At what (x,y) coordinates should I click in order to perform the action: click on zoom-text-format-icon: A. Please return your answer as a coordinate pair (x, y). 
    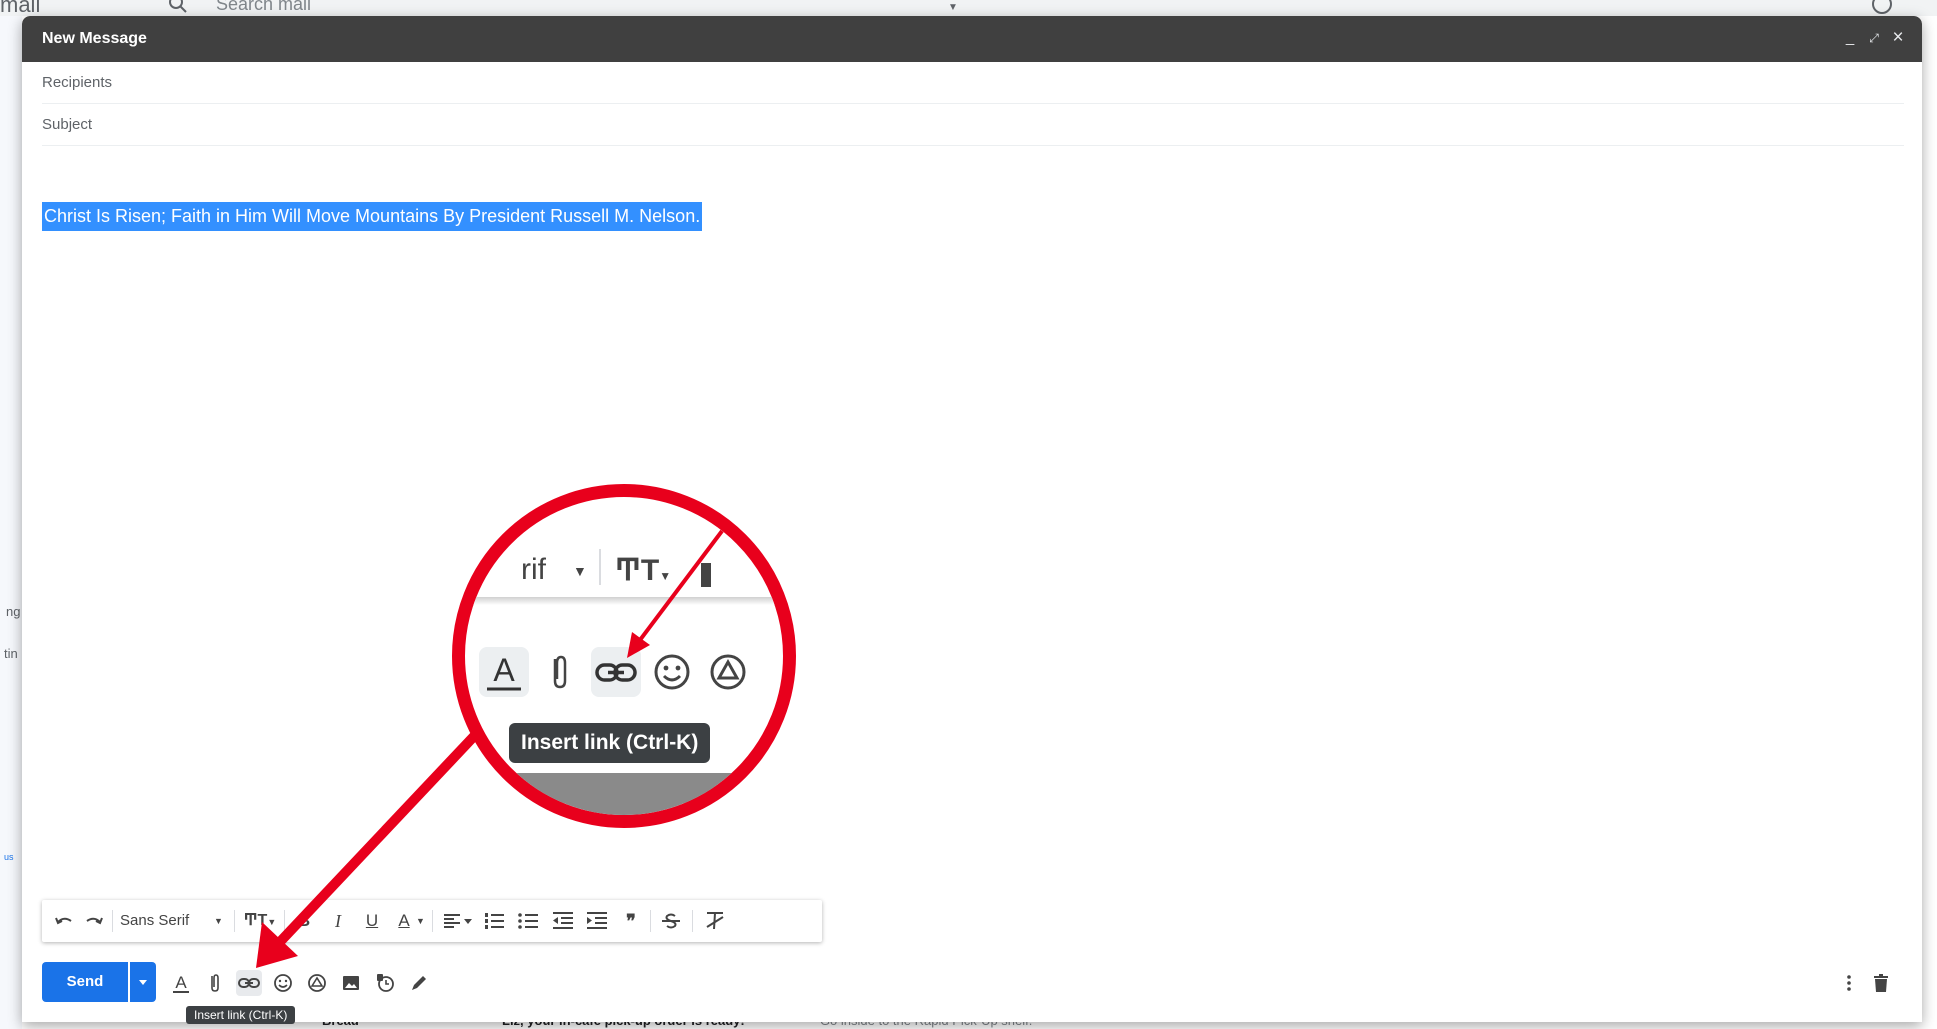
    Looking at the image, I should click on (504, 672).